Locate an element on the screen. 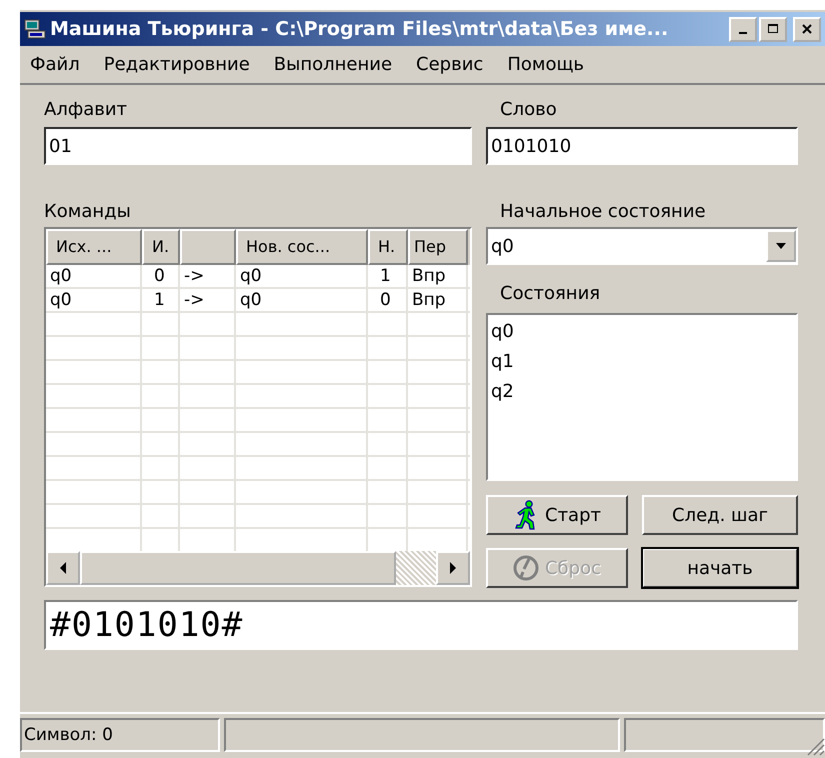 Image resolution: width=825 pixels, height=758 pixels. menu-item: Сервис is located at coordinates (450, 64).